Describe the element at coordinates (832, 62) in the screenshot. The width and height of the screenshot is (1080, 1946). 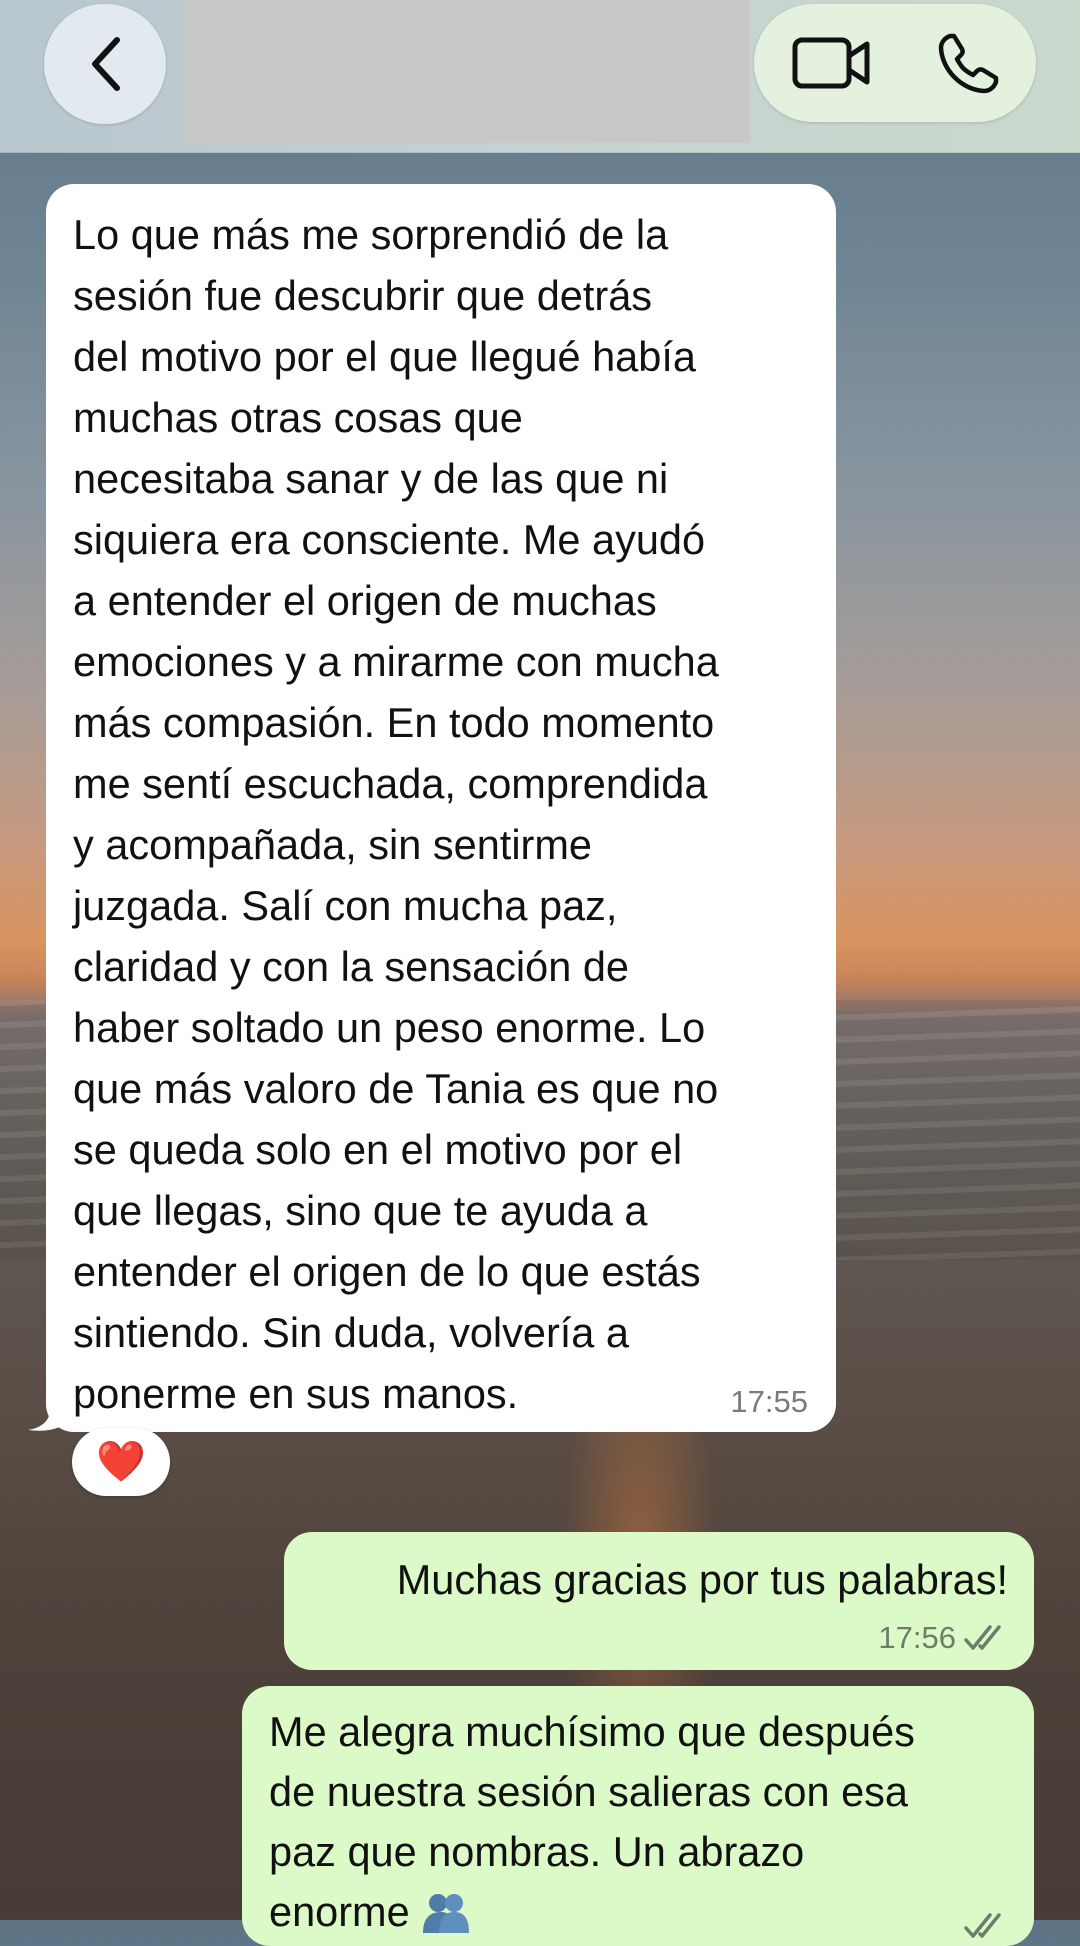
I see `video-camera-icon` at that location.